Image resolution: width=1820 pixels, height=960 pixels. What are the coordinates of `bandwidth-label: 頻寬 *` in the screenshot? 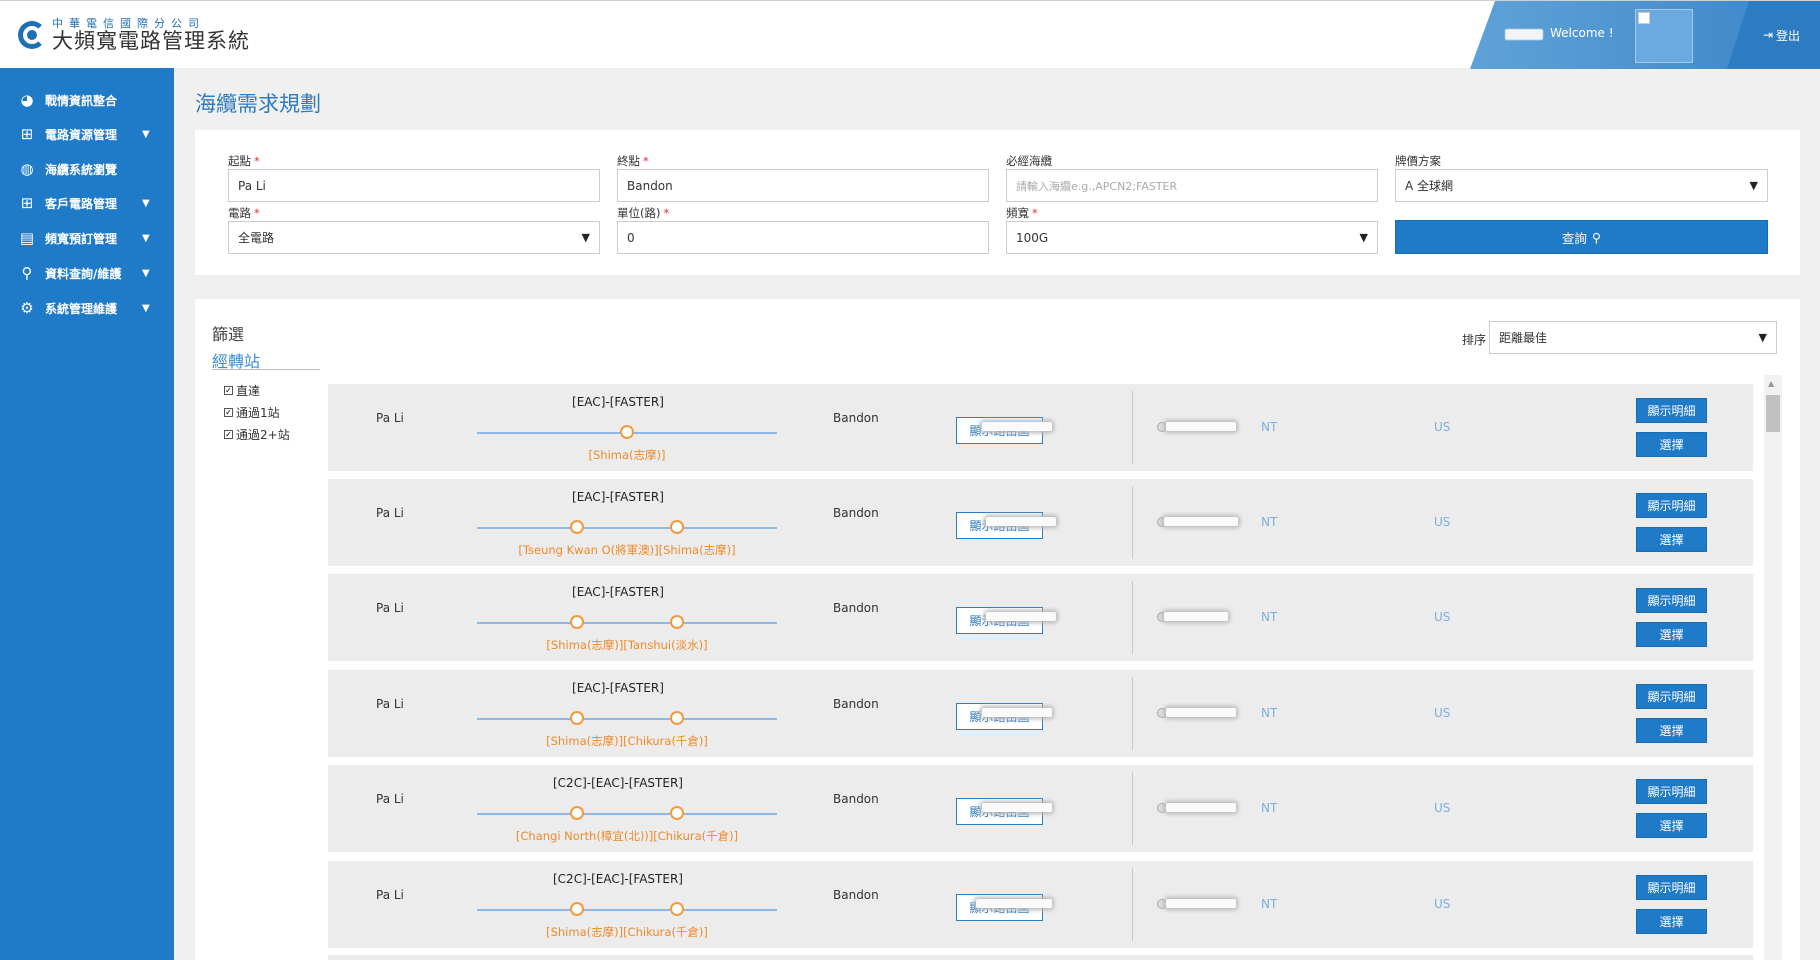 It's located at (1022, 213).